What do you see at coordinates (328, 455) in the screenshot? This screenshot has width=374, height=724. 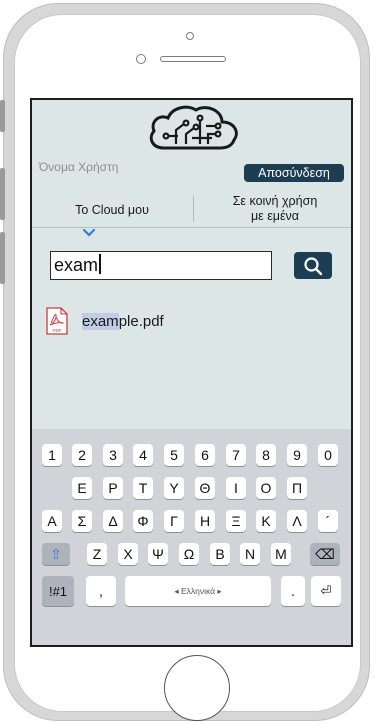 I see `key-0: 0` at bounding box center [328, 455].